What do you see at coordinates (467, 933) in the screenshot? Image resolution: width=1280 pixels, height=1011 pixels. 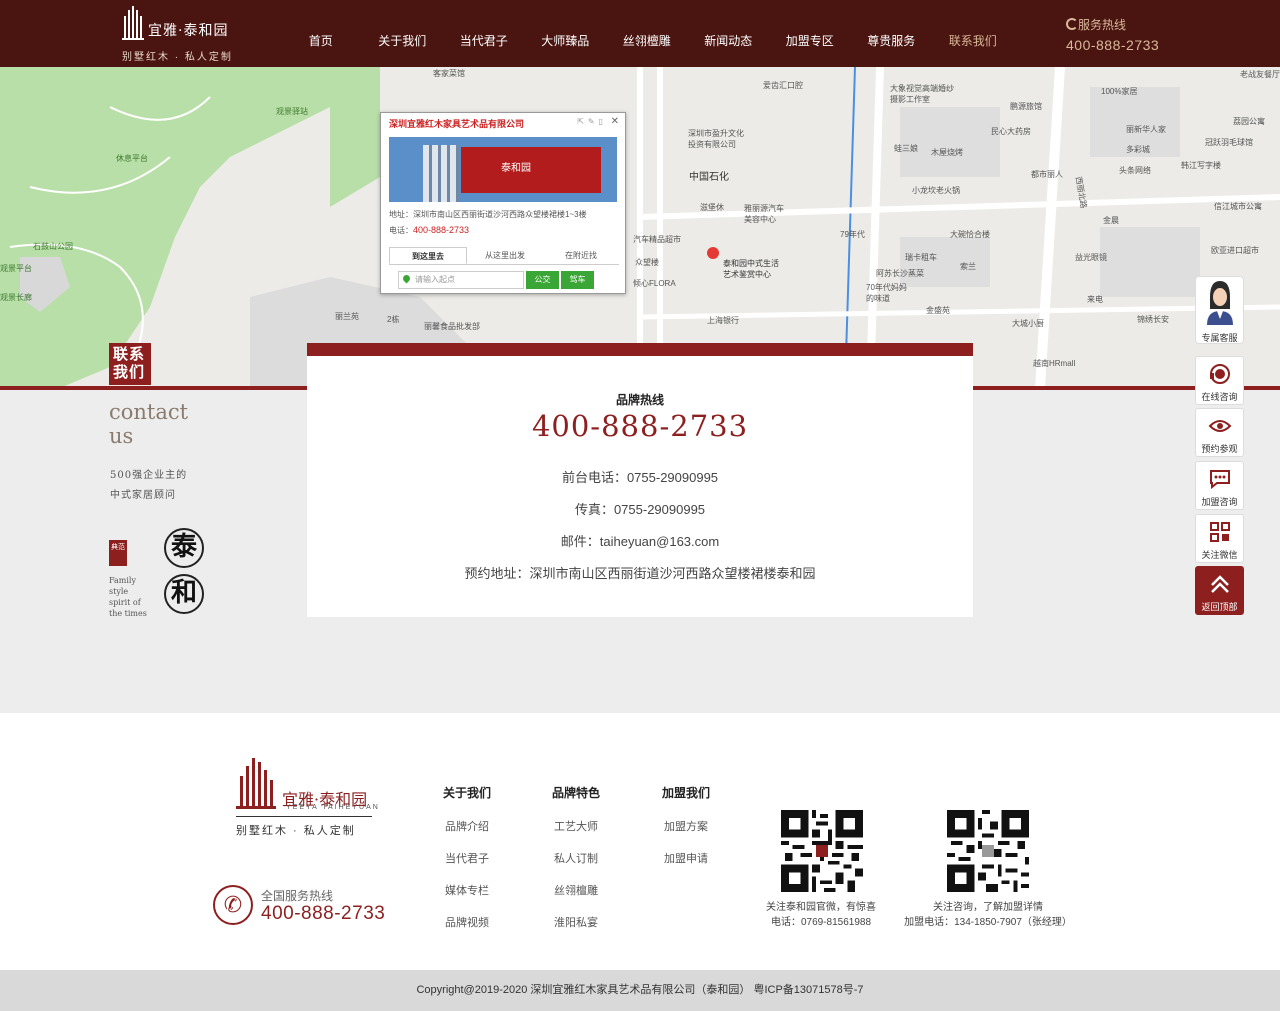 I see `footer-link: 品牌视频` at bounding box center [467, 933].